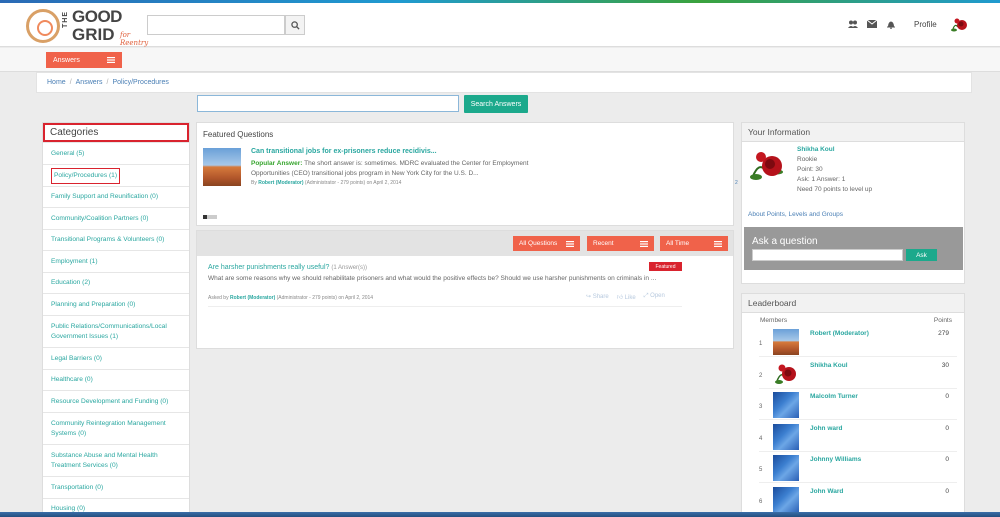 This screenshot has width=1000, height=517. Describe the element at coordinates (835, 459) in the screenshot. I see `member-name-link: Johnny Williams` at that location.